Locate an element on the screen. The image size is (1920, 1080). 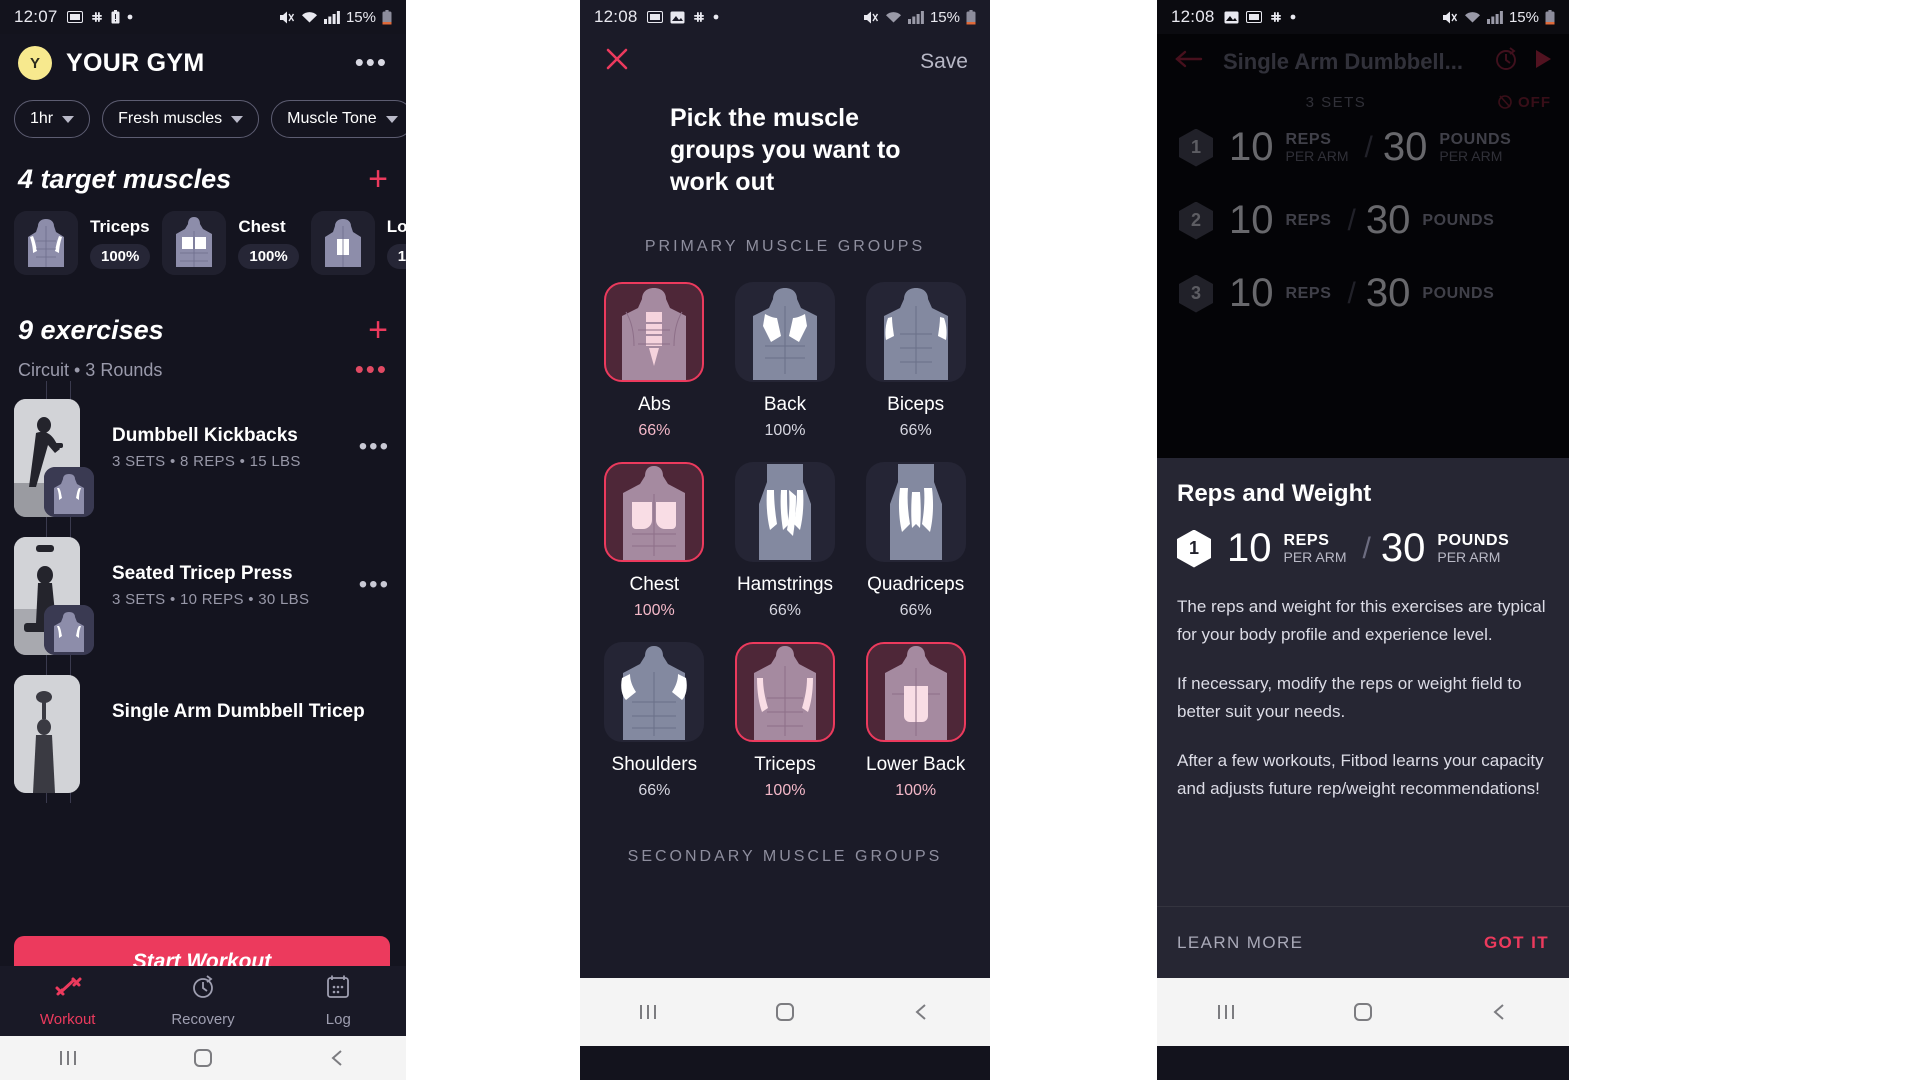
muscle-name: Triceps is located at coordinates (120, 226).